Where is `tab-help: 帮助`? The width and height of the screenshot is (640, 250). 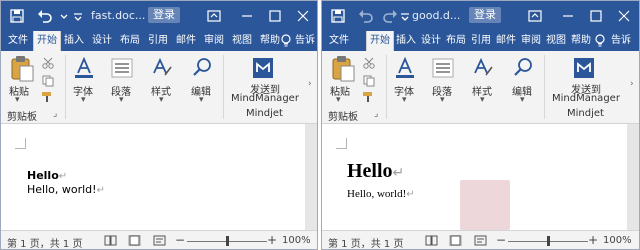 tab-help: 帮助 is located at coordinates (581, 41).